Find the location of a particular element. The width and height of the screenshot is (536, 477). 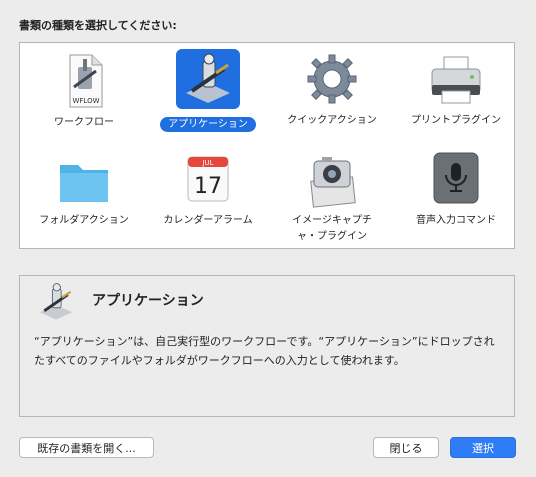

type-application: アプリケーション is located at coordinates (208, 92).